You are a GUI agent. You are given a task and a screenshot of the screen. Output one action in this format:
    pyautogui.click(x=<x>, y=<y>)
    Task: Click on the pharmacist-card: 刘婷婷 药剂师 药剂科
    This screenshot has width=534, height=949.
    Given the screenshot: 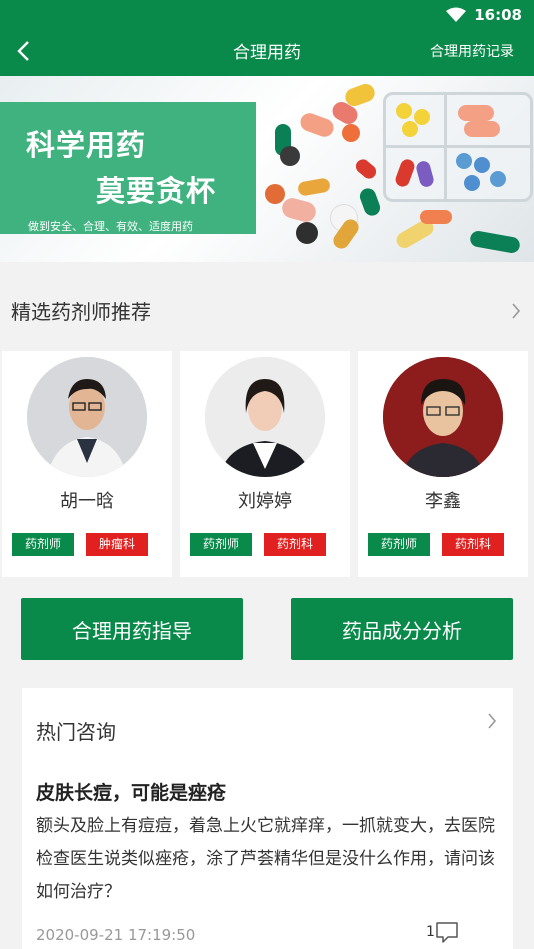 What is the action you would take?
    pyautogui.click(x=265, y=464)
    